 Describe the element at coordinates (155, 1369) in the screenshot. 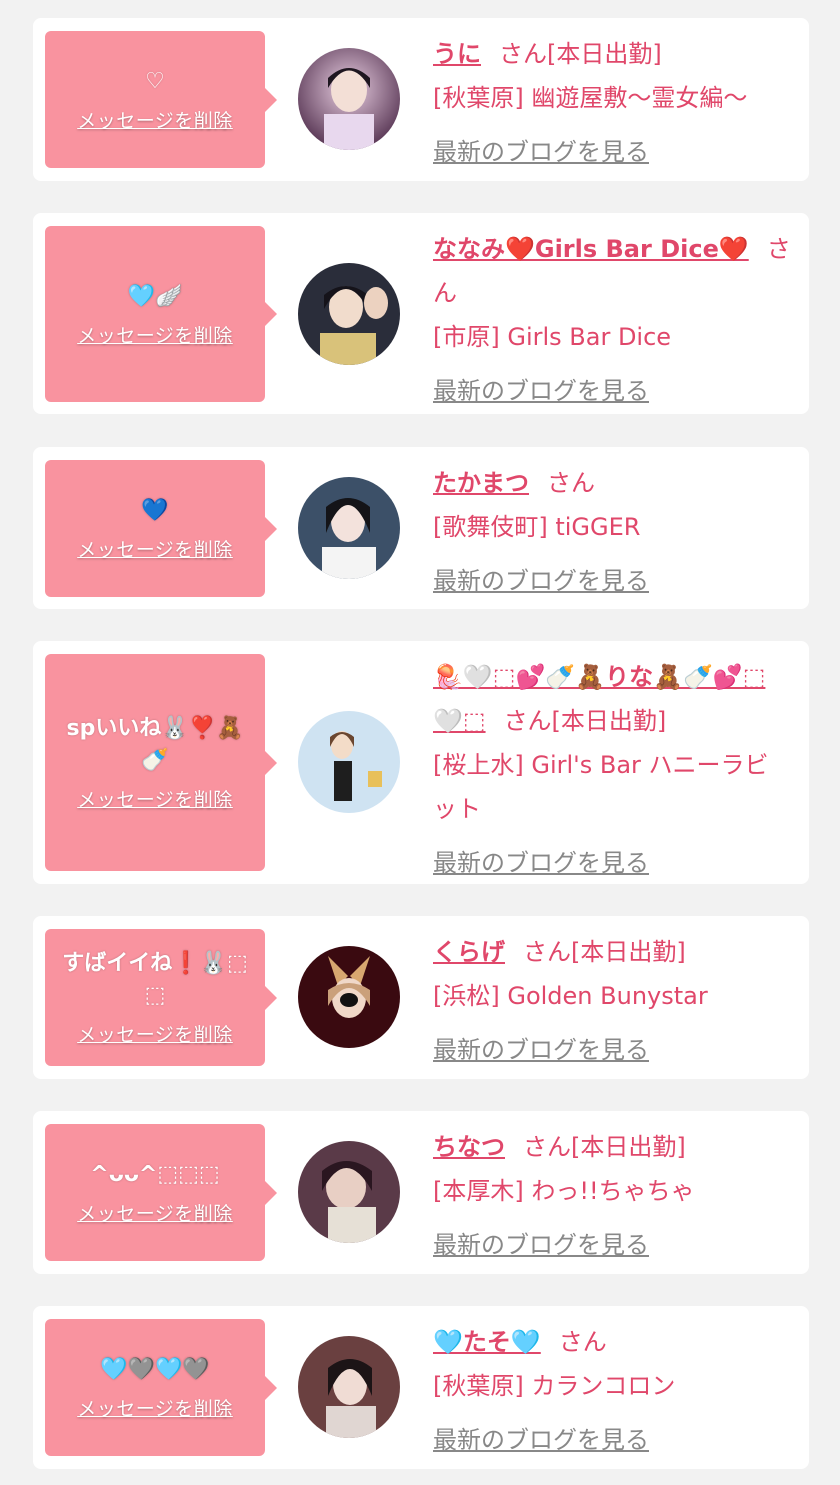

I see `message-text: 🩵🩶🩵🩶` at that location.